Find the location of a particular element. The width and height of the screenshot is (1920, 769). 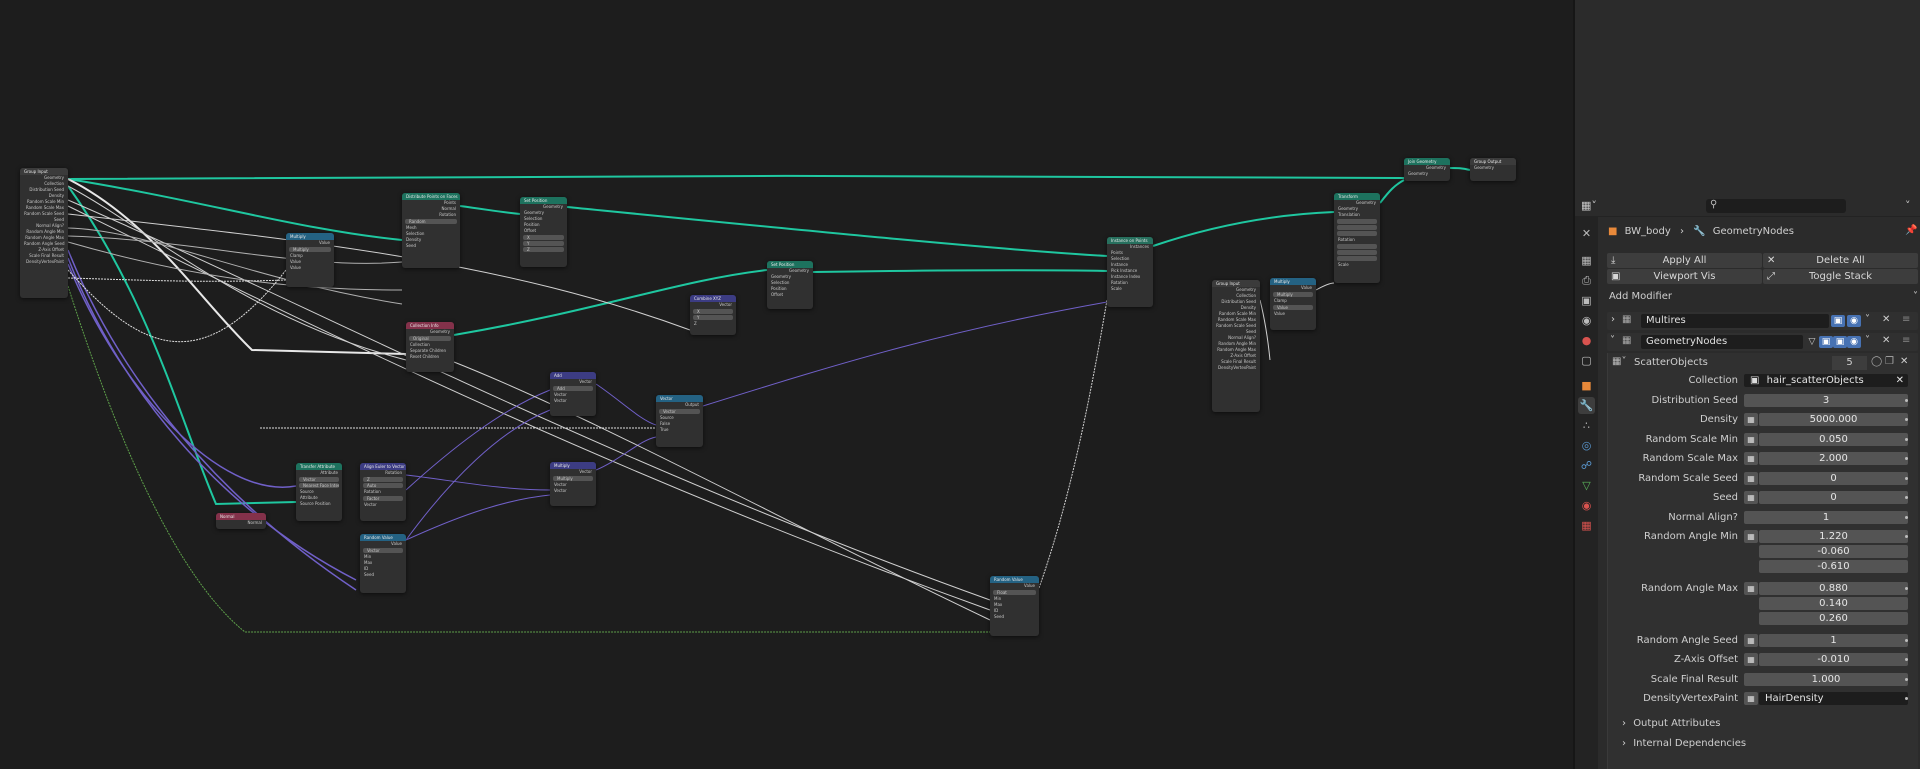

clamp-checkbox: Clamp is located at coordinates (1293, 301).